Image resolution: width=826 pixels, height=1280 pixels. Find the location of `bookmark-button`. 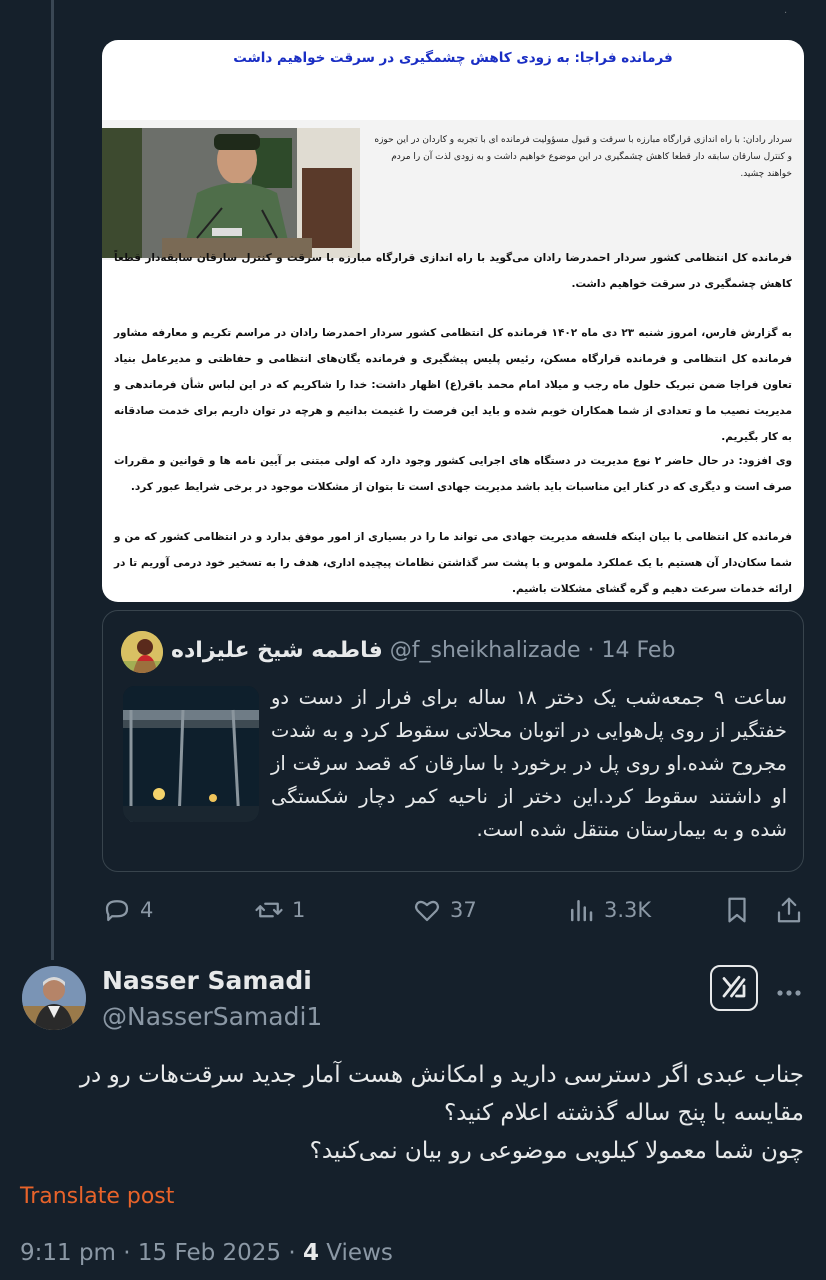

bookmark-button is located at coordinates (737, 910).